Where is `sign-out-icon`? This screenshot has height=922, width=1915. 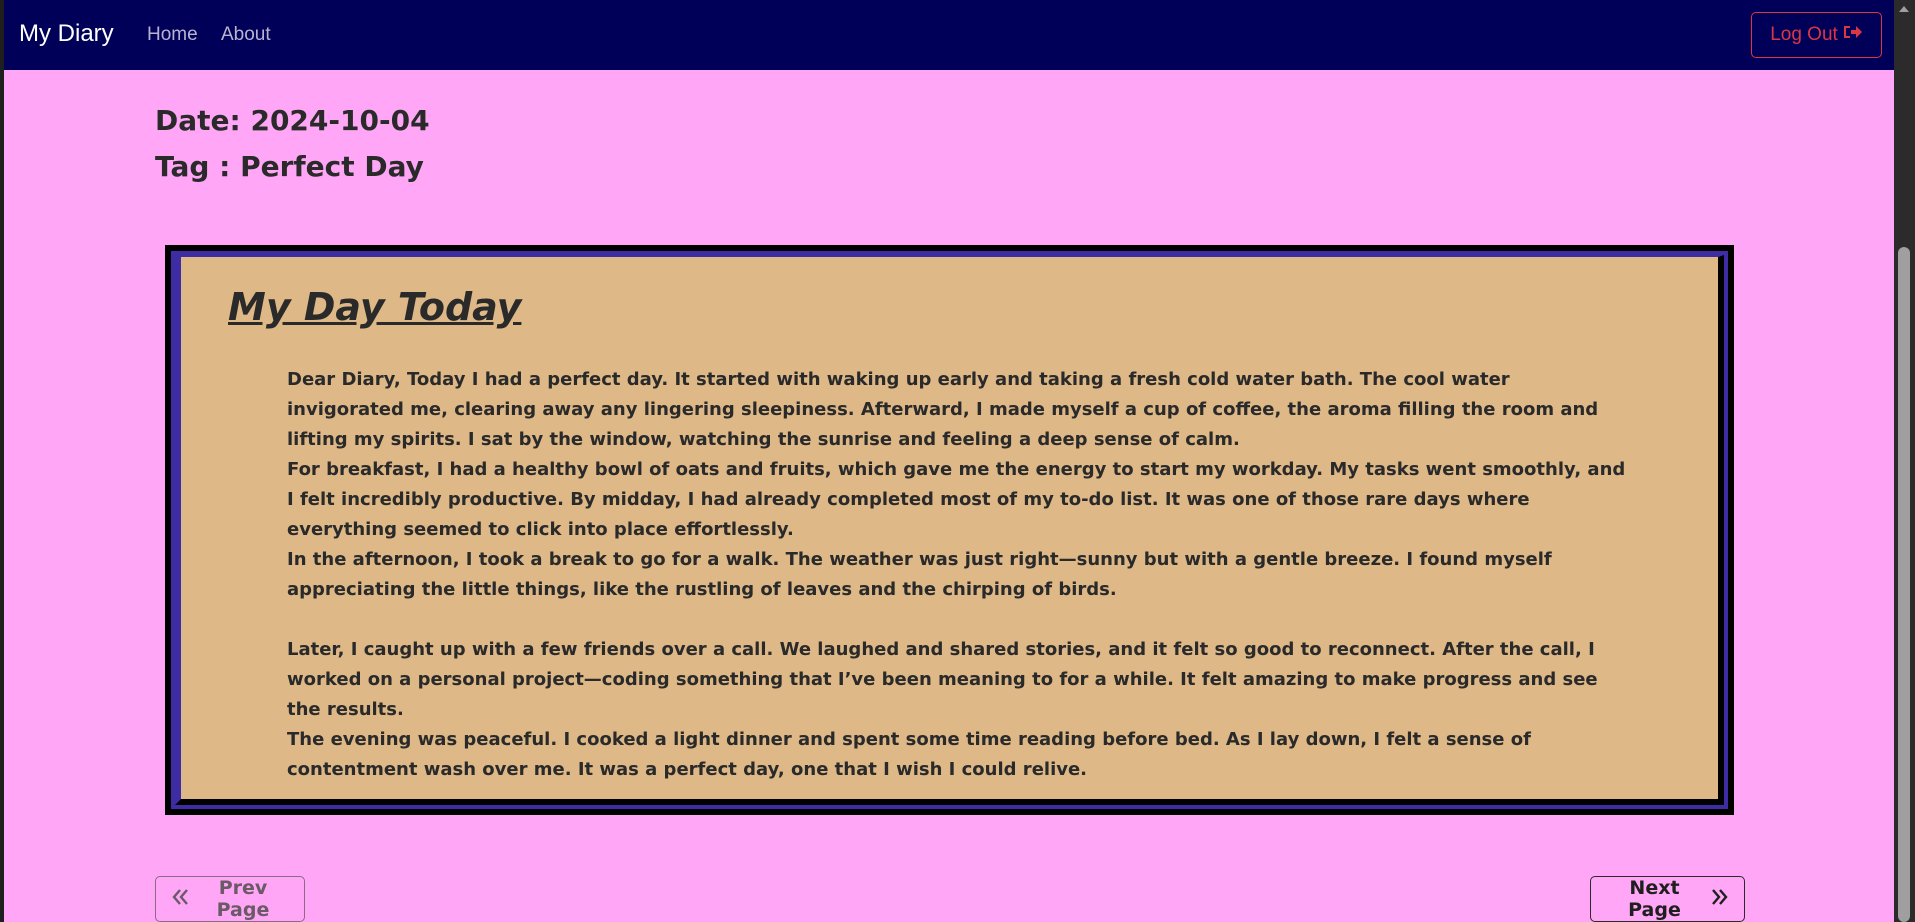
sign-out-icon is located at coordinates (1853, 35).